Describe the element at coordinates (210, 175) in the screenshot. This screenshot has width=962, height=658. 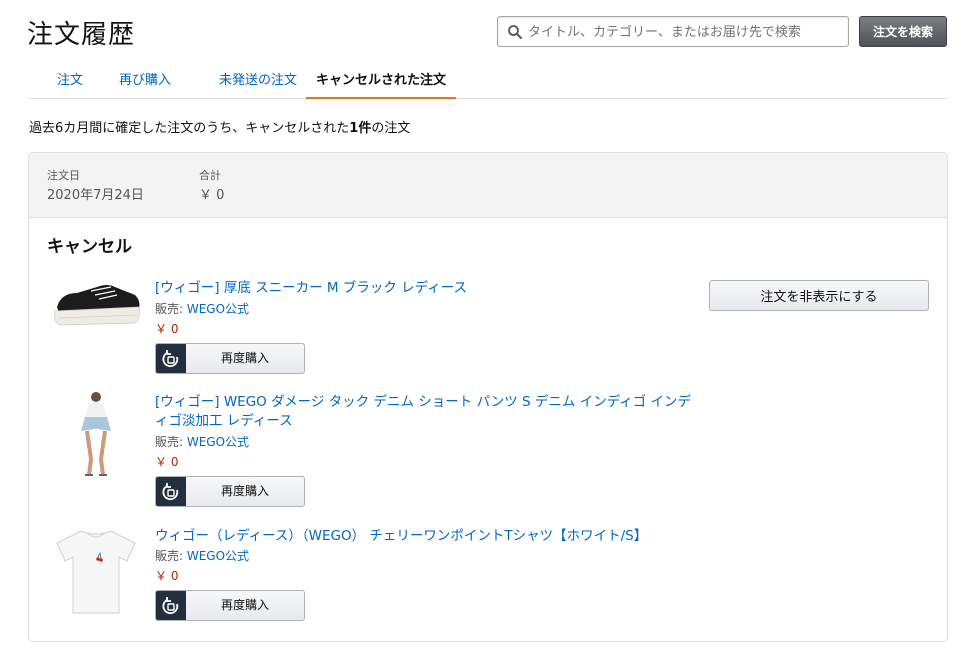
I see `order-total-label: 合計` at that location.